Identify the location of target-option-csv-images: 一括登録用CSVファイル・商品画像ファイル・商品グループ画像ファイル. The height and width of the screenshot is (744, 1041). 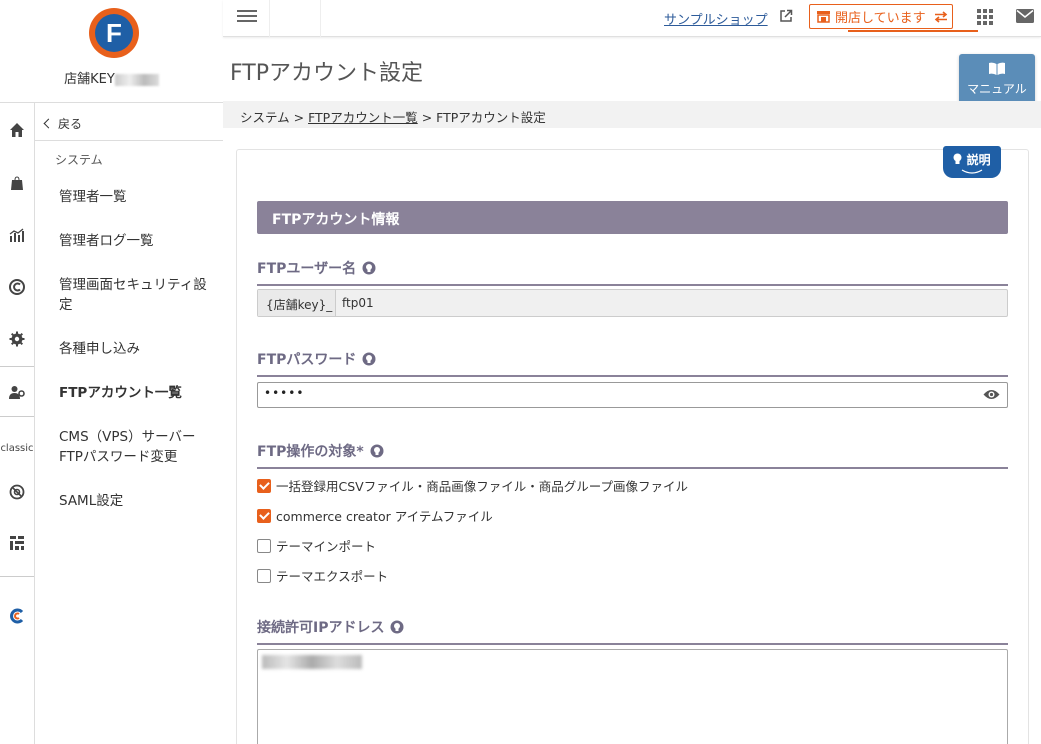
(472, 485).